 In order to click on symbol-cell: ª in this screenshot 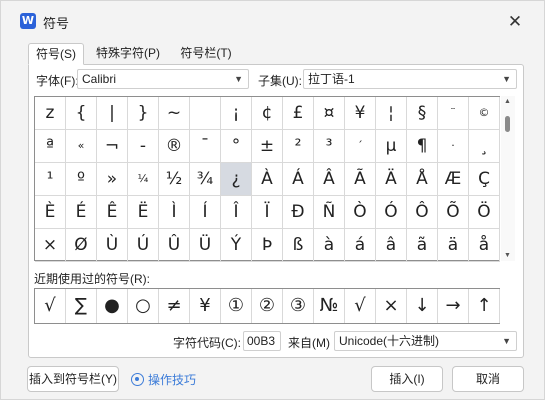, I will do `click(50, 146)`.